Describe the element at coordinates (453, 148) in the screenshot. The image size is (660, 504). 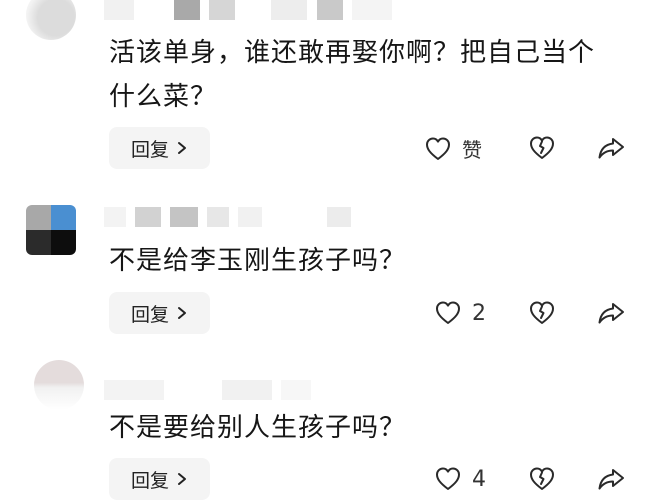
I see `like-button: 赞` at that location.